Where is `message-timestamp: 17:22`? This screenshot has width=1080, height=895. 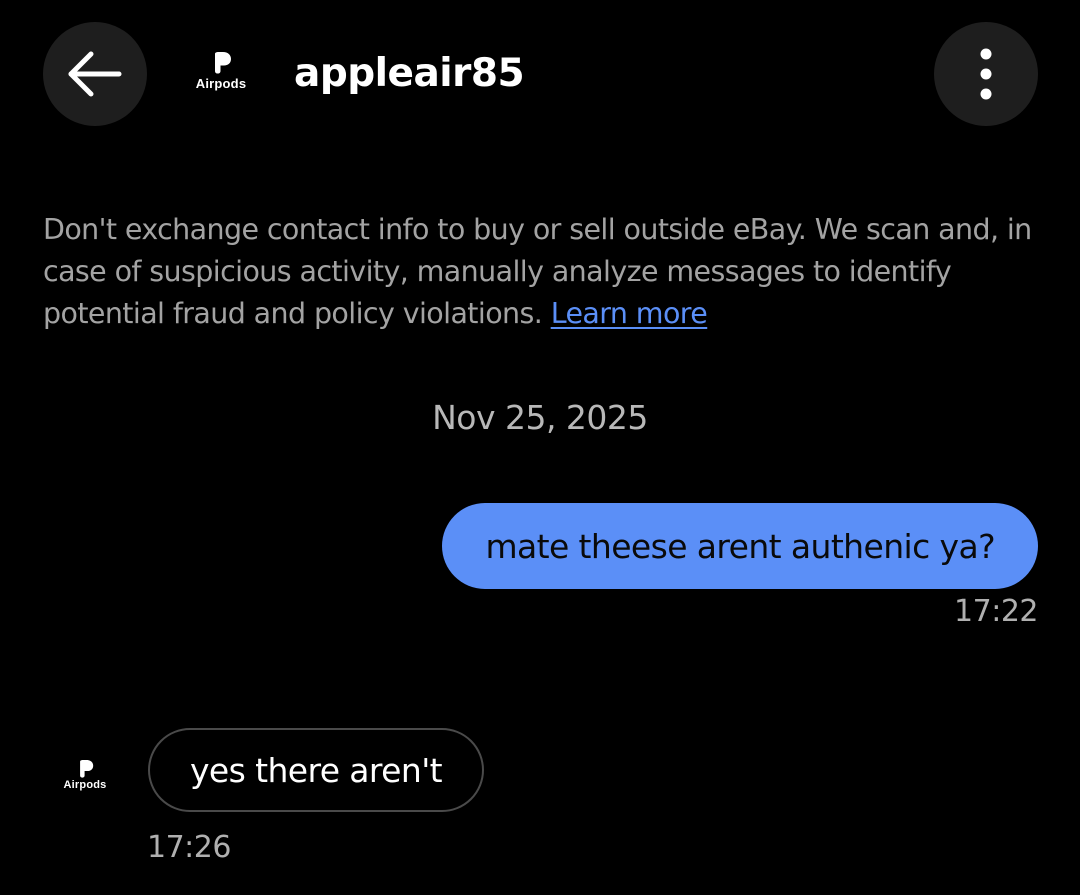 message-timestamp: 17:22 is located at coordinates (996, 611).